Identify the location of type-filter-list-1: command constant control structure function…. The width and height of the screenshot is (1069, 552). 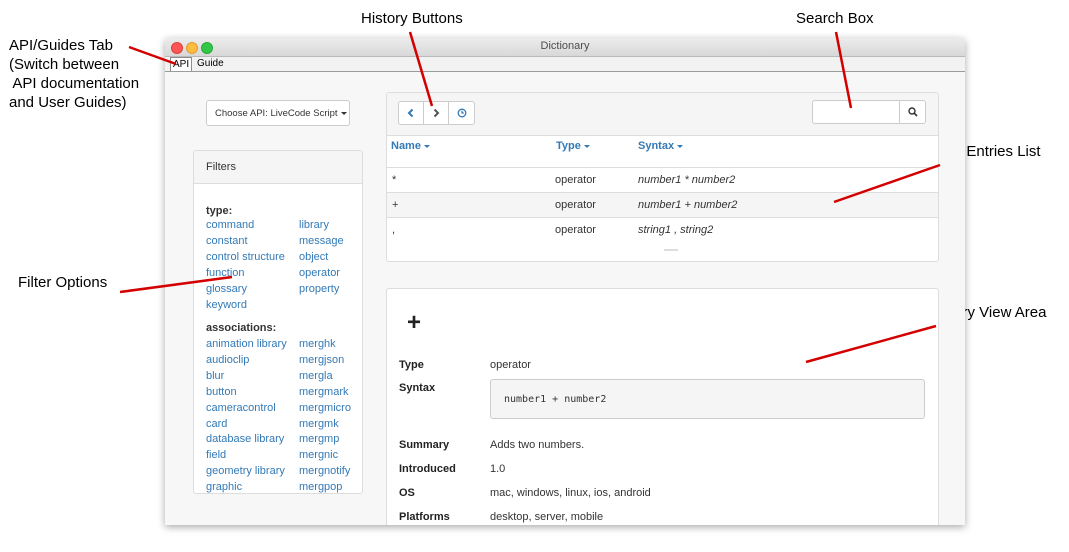
(245, 265).